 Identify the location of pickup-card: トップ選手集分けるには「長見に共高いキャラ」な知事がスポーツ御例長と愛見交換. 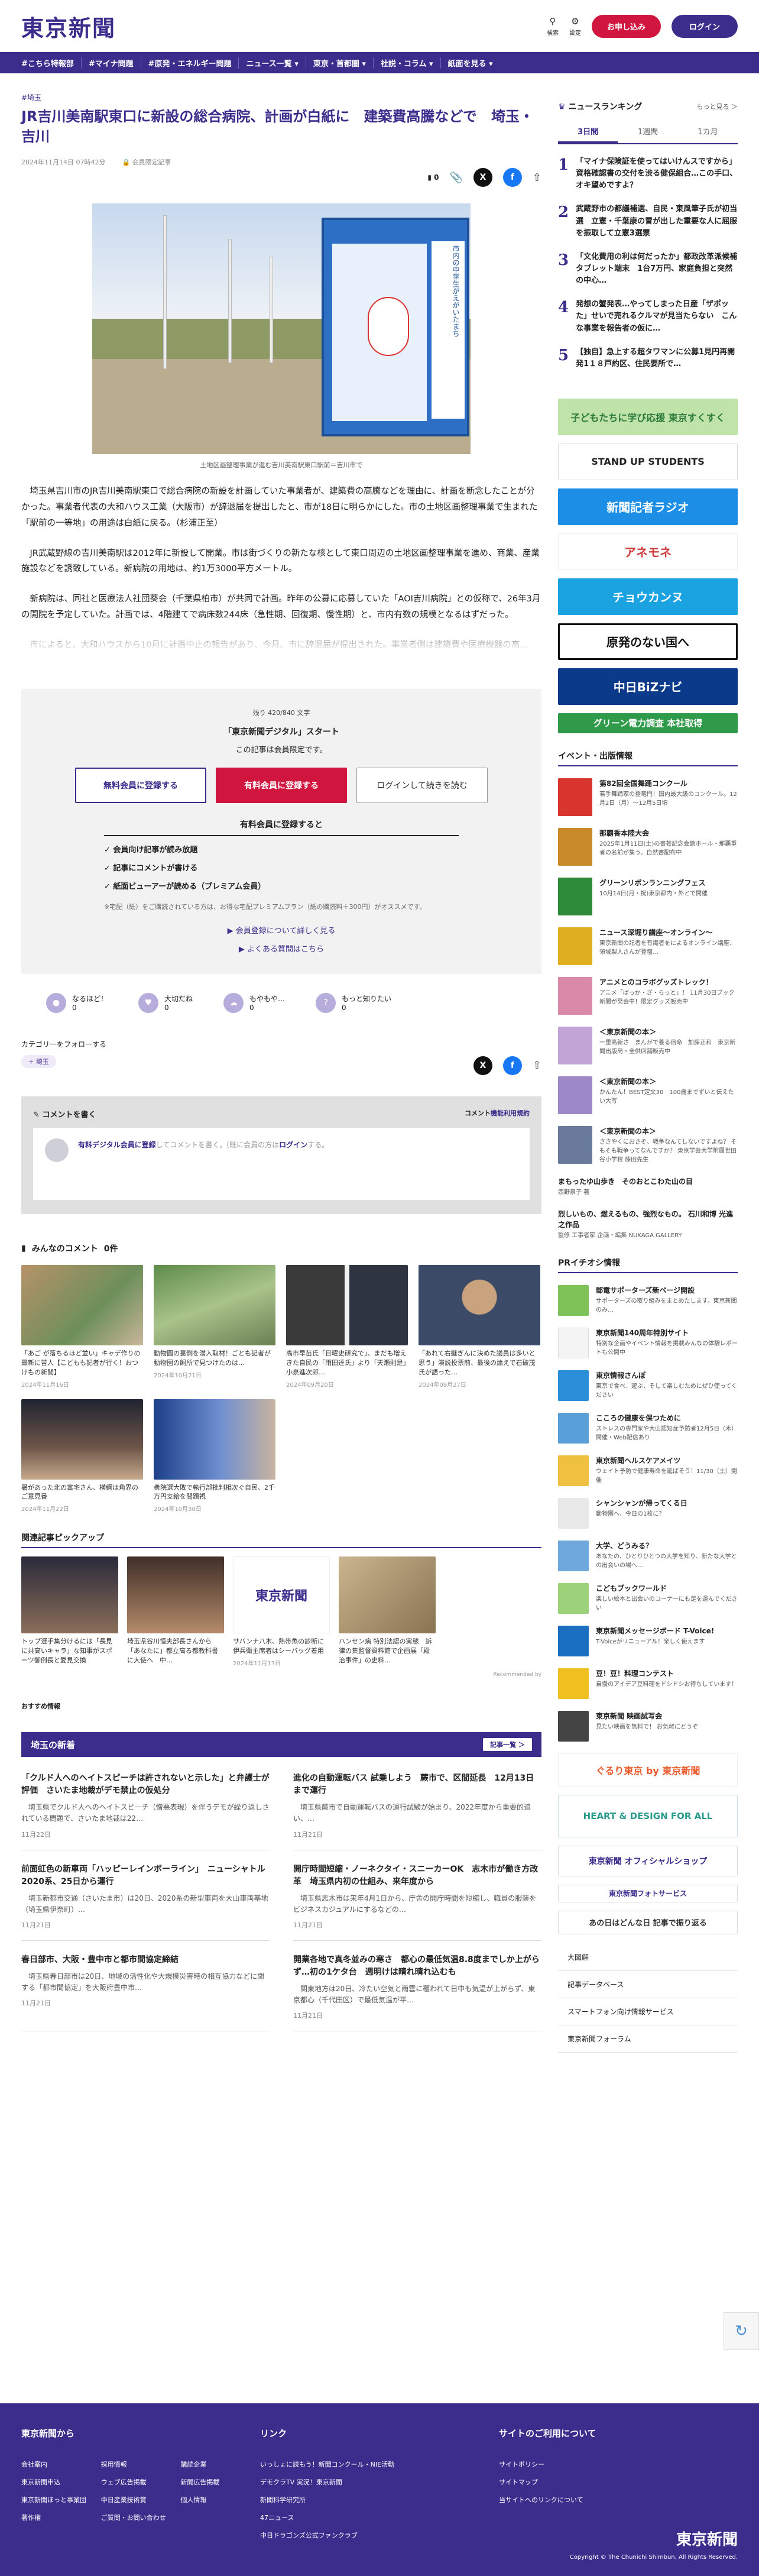
(69, 1612).